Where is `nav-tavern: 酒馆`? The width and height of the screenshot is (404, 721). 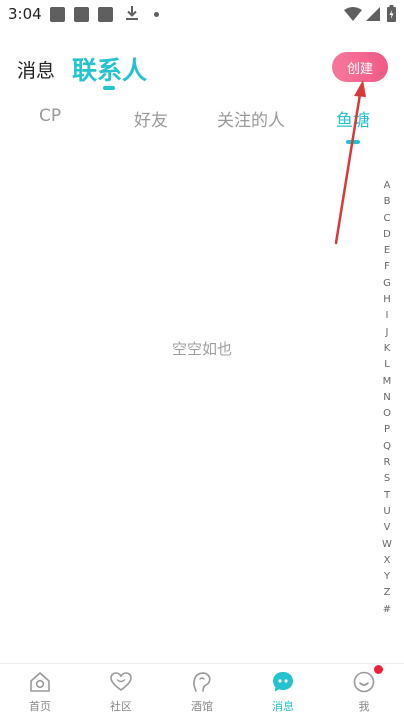 nav-tavern: 酒馆 is located at coordinates (202, 692).